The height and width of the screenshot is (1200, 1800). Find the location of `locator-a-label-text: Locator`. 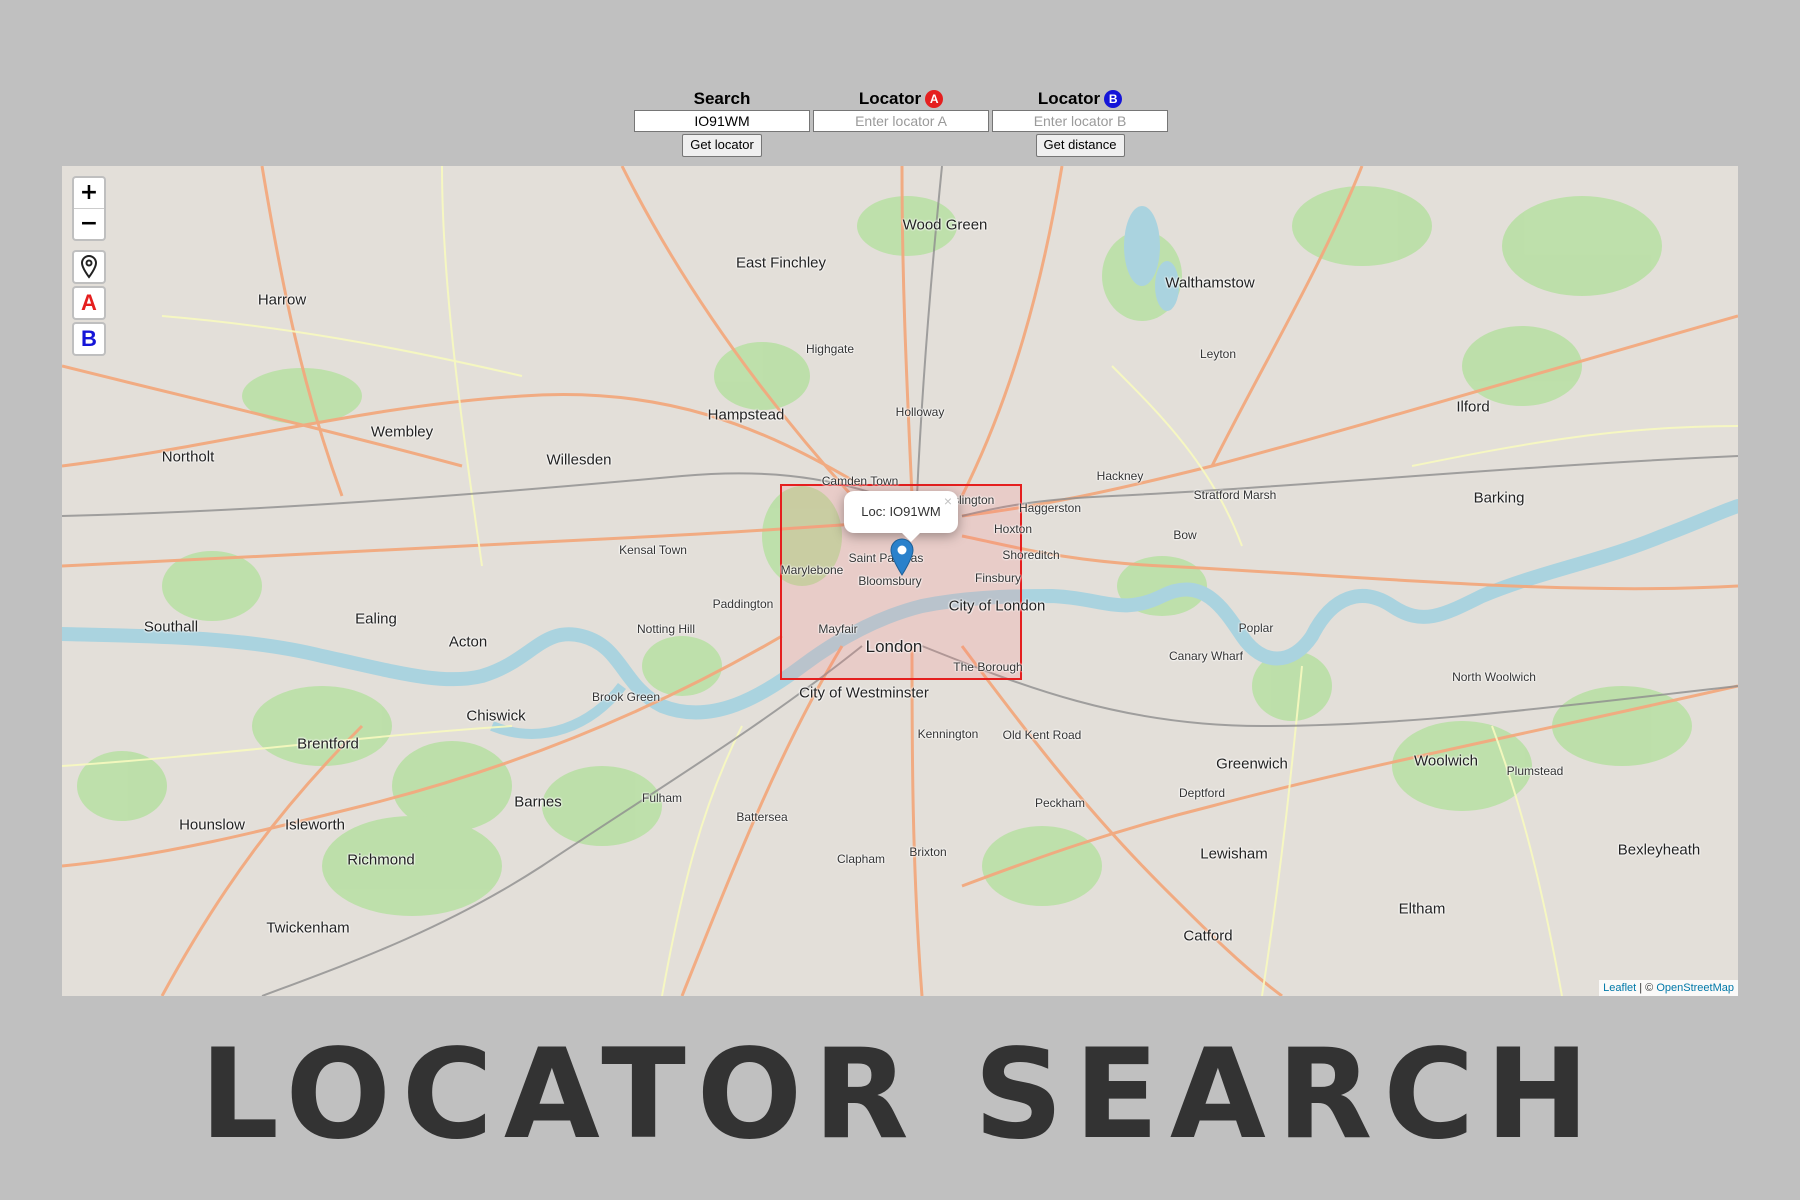

locator-a-label-text: Locator is located at coordinates (890, 98).